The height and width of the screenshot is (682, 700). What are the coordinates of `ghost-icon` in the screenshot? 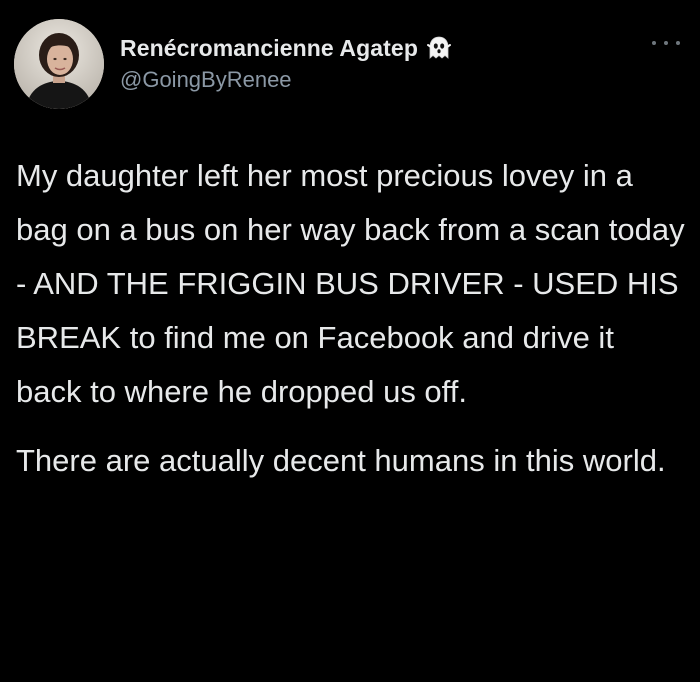 It's located at (439, 48).